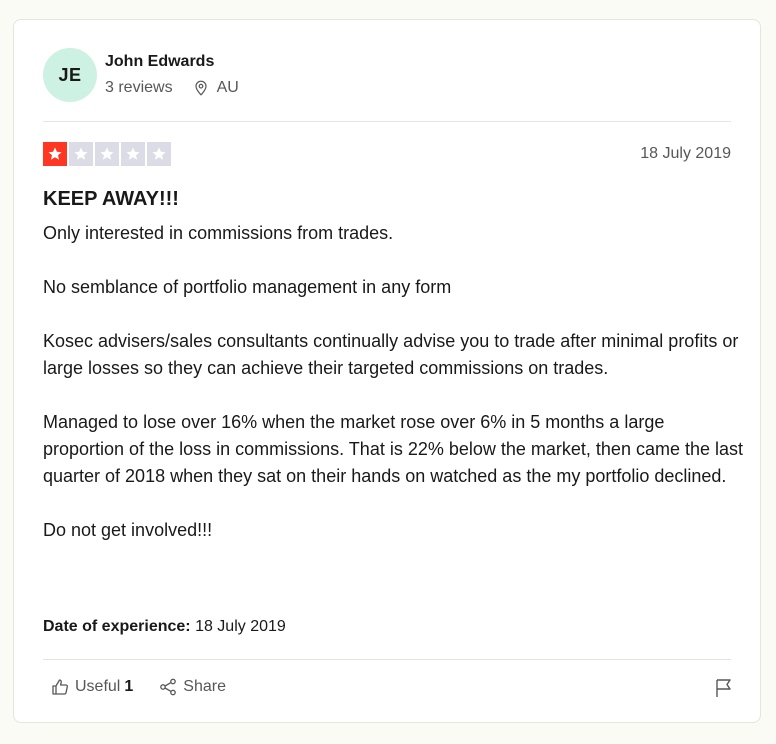  Describe the element at coordinates (240, 626) in the screenshot. I see `experience-date: 18 July 2019` at that location.